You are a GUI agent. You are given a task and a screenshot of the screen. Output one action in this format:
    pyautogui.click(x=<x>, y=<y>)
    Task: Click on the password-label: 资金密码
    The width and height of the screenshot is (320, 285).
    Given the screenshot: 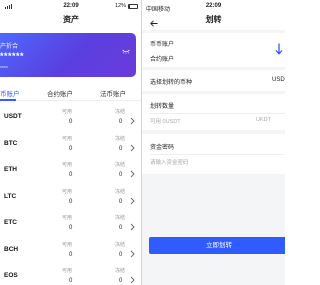 What is the action you would take?
    pyautogui.click(x=162, y=148)
    